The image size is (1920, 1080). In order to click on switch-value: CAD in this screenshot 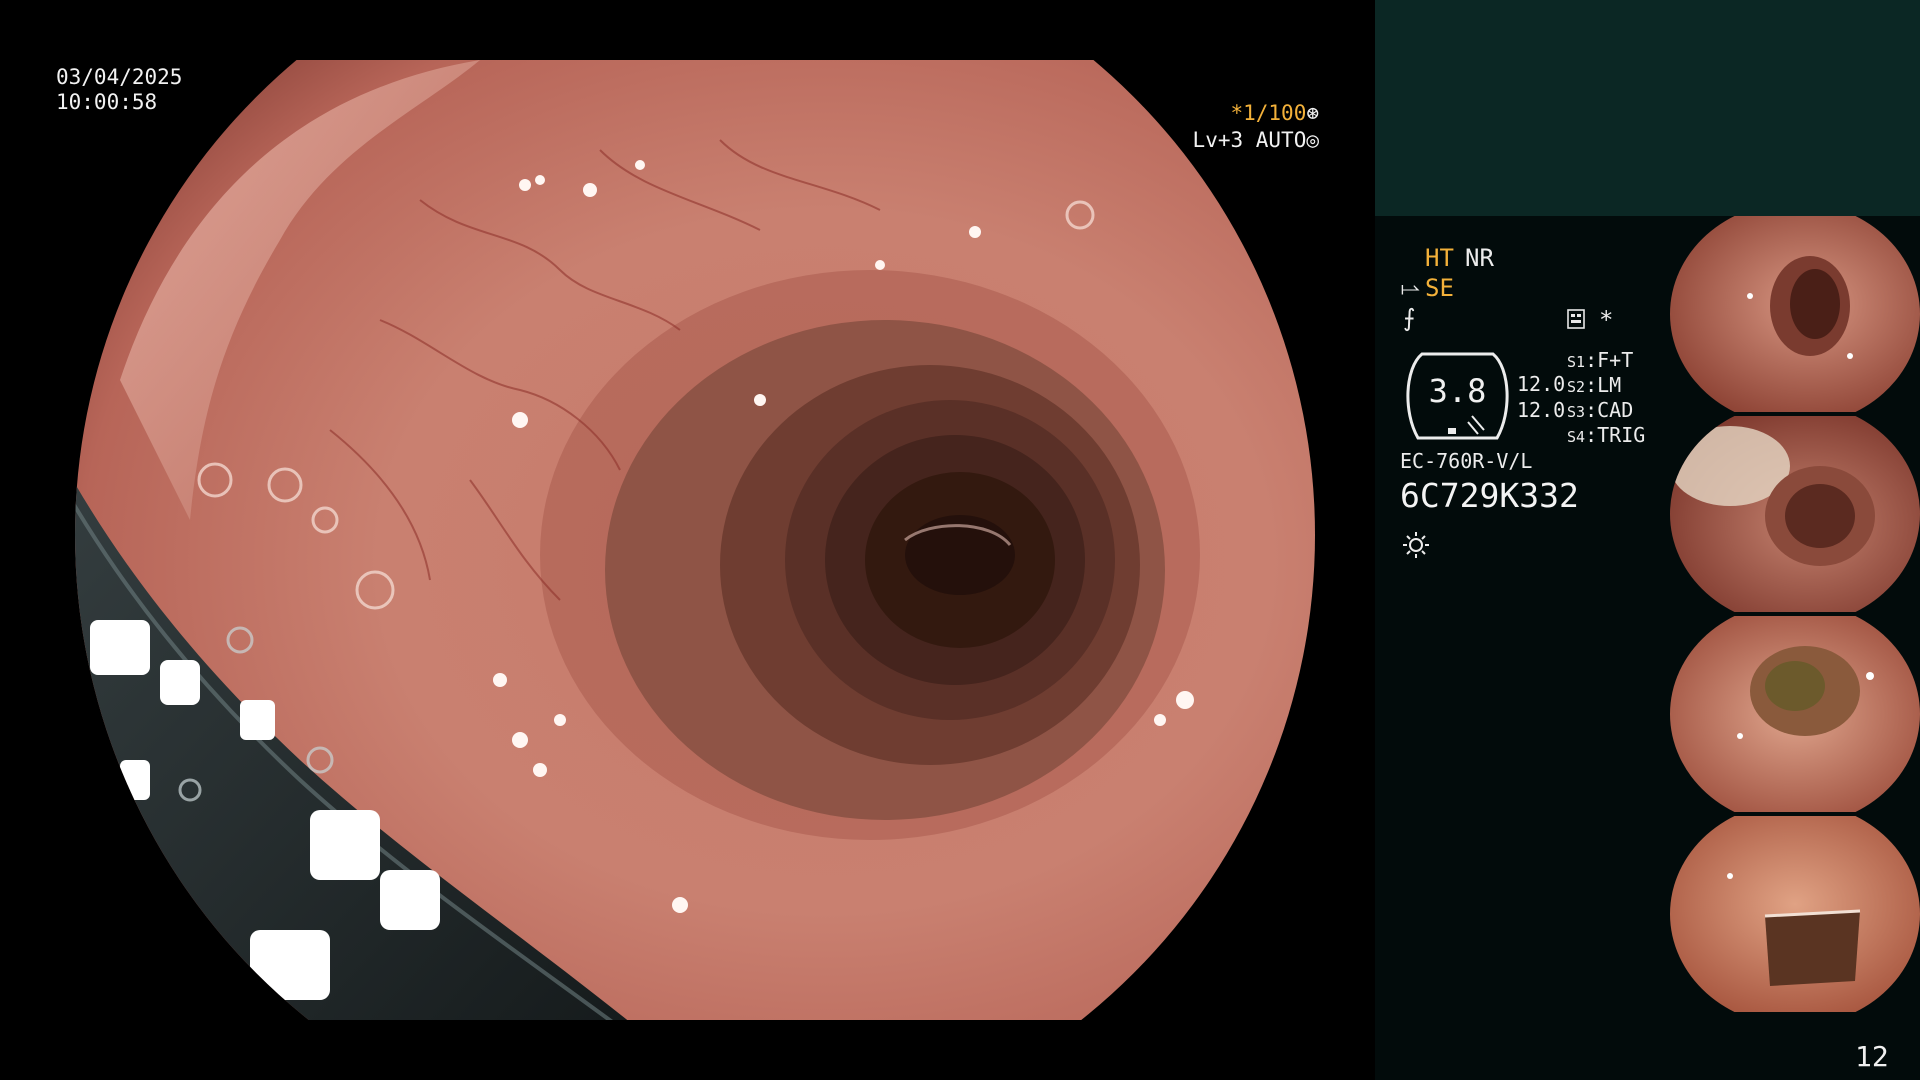, I will do `click(1615, 410)`.